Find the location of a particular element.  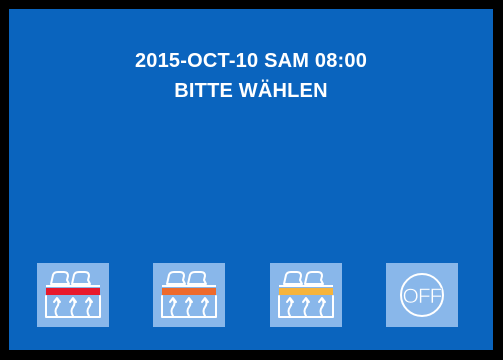

heat-high-button is located at coordinates (73, 295).